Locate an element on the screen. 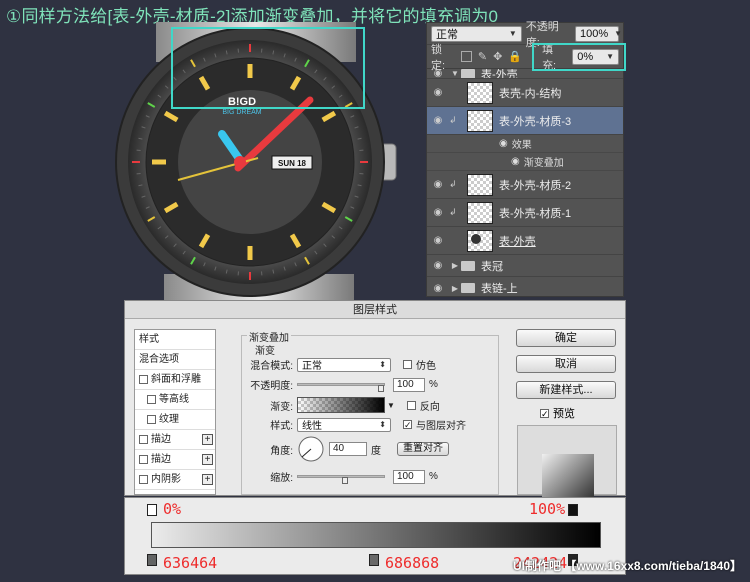  style-select: 线性 ⬍ is located at coordinates (344, 424).